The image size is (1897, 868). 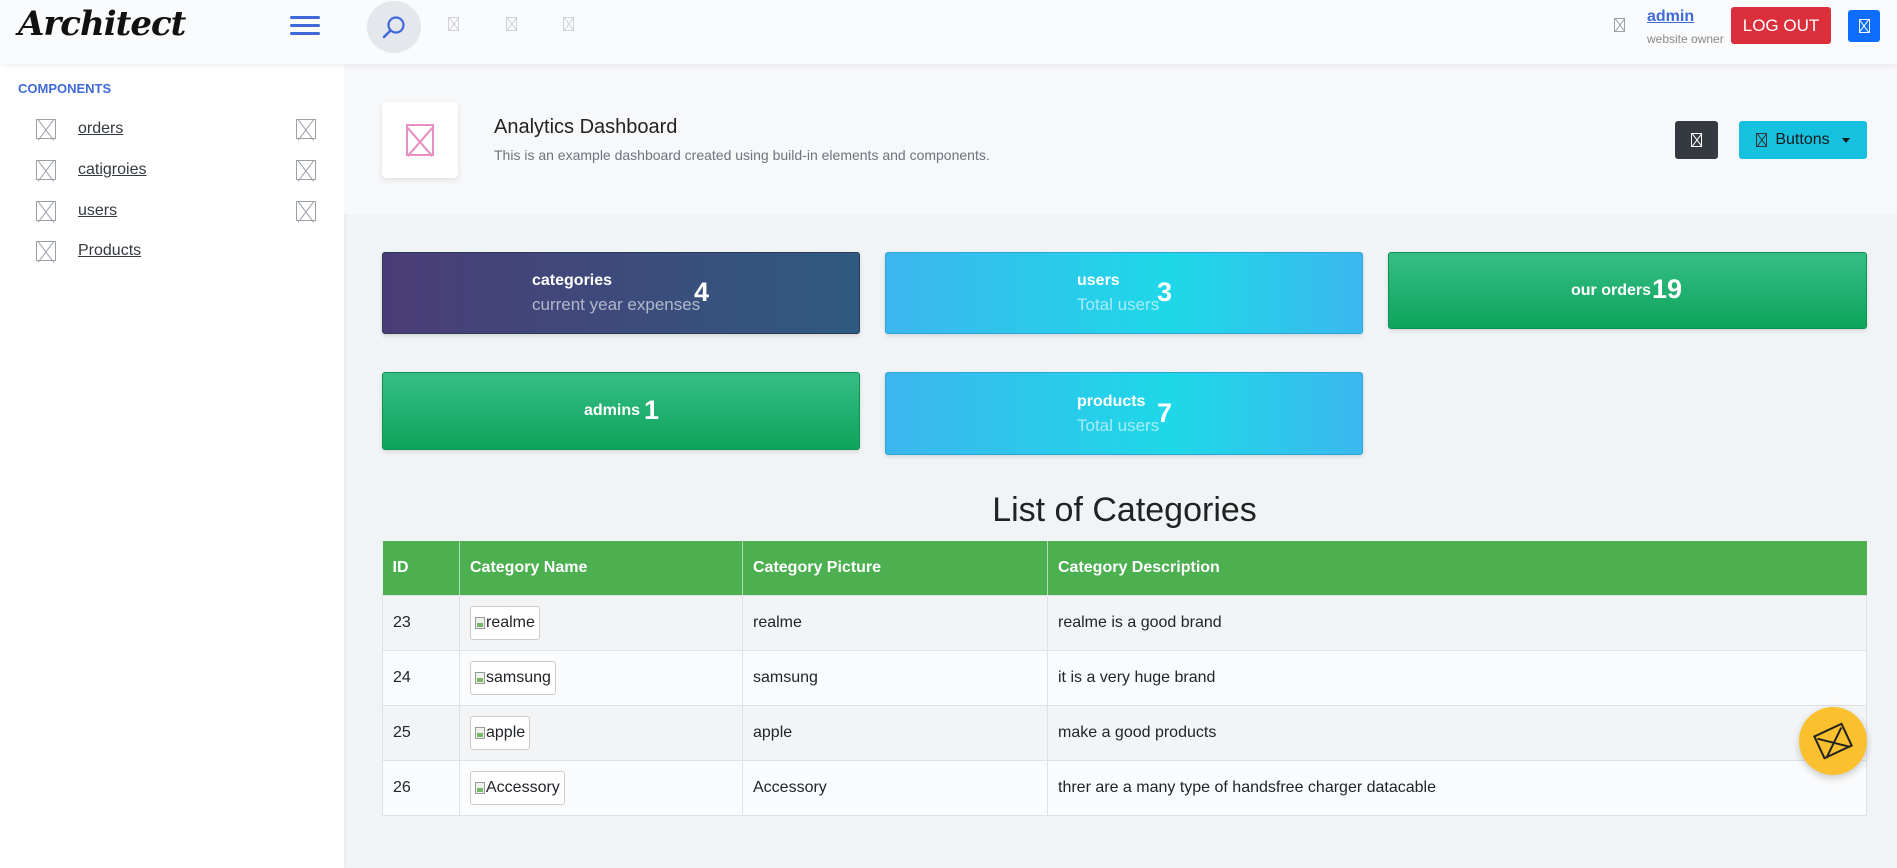 I want to click on app-logo: Architect, so click(x=102, y=24).